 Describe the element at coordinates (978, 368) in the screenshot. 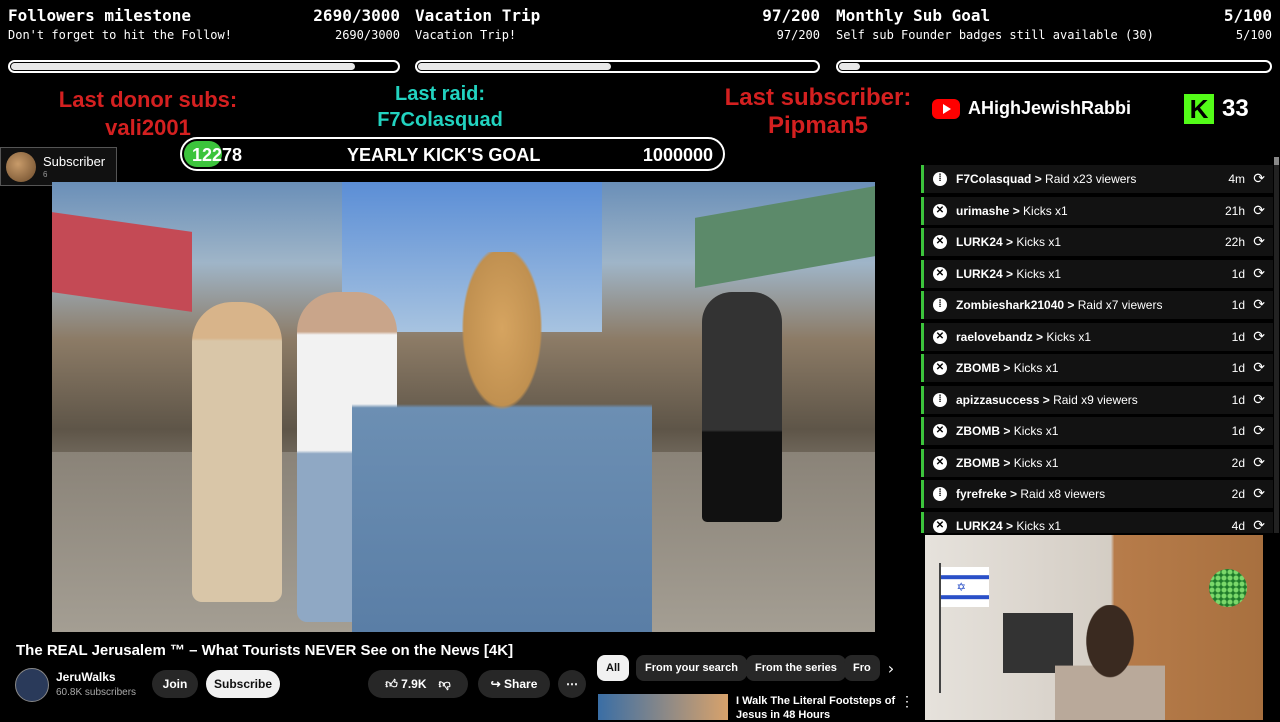

I see `feed-user: ZBOMB` at that location.